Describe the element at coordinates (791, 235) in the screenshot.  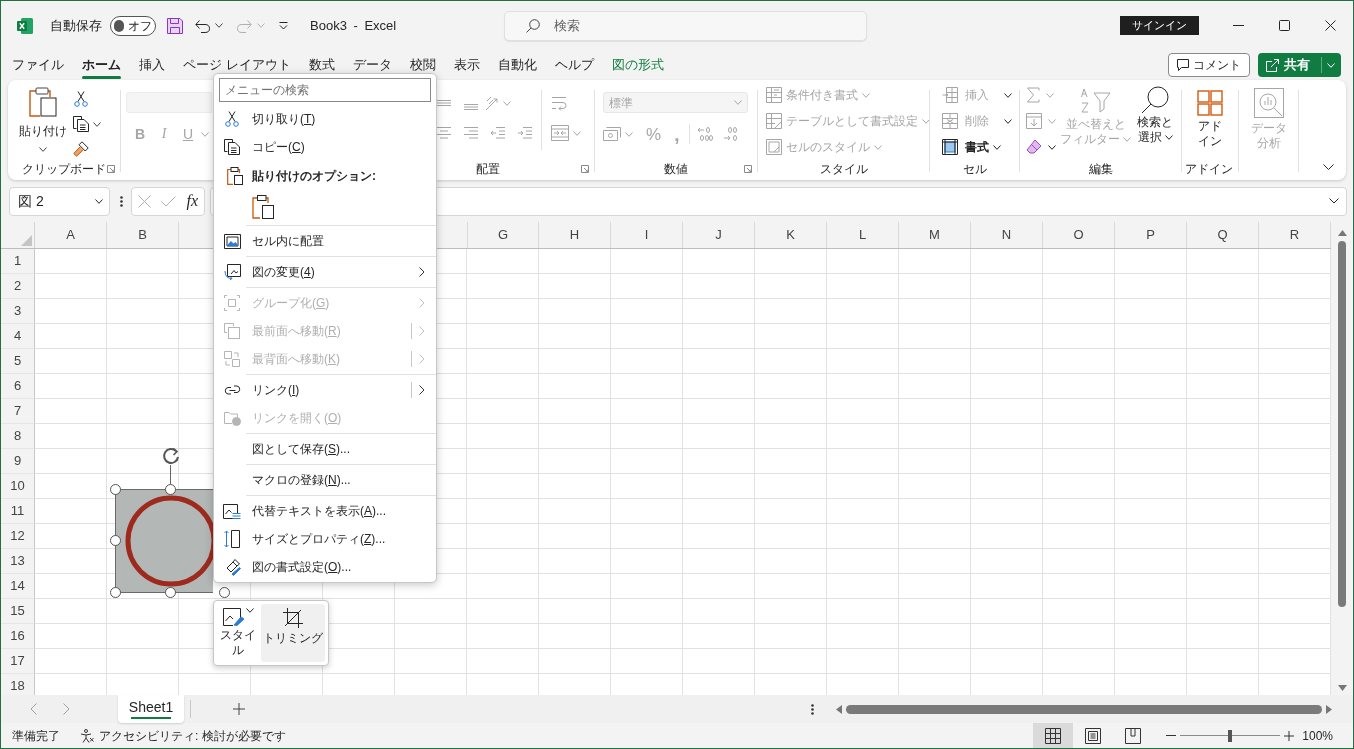
I see `column-header: K` at that location.